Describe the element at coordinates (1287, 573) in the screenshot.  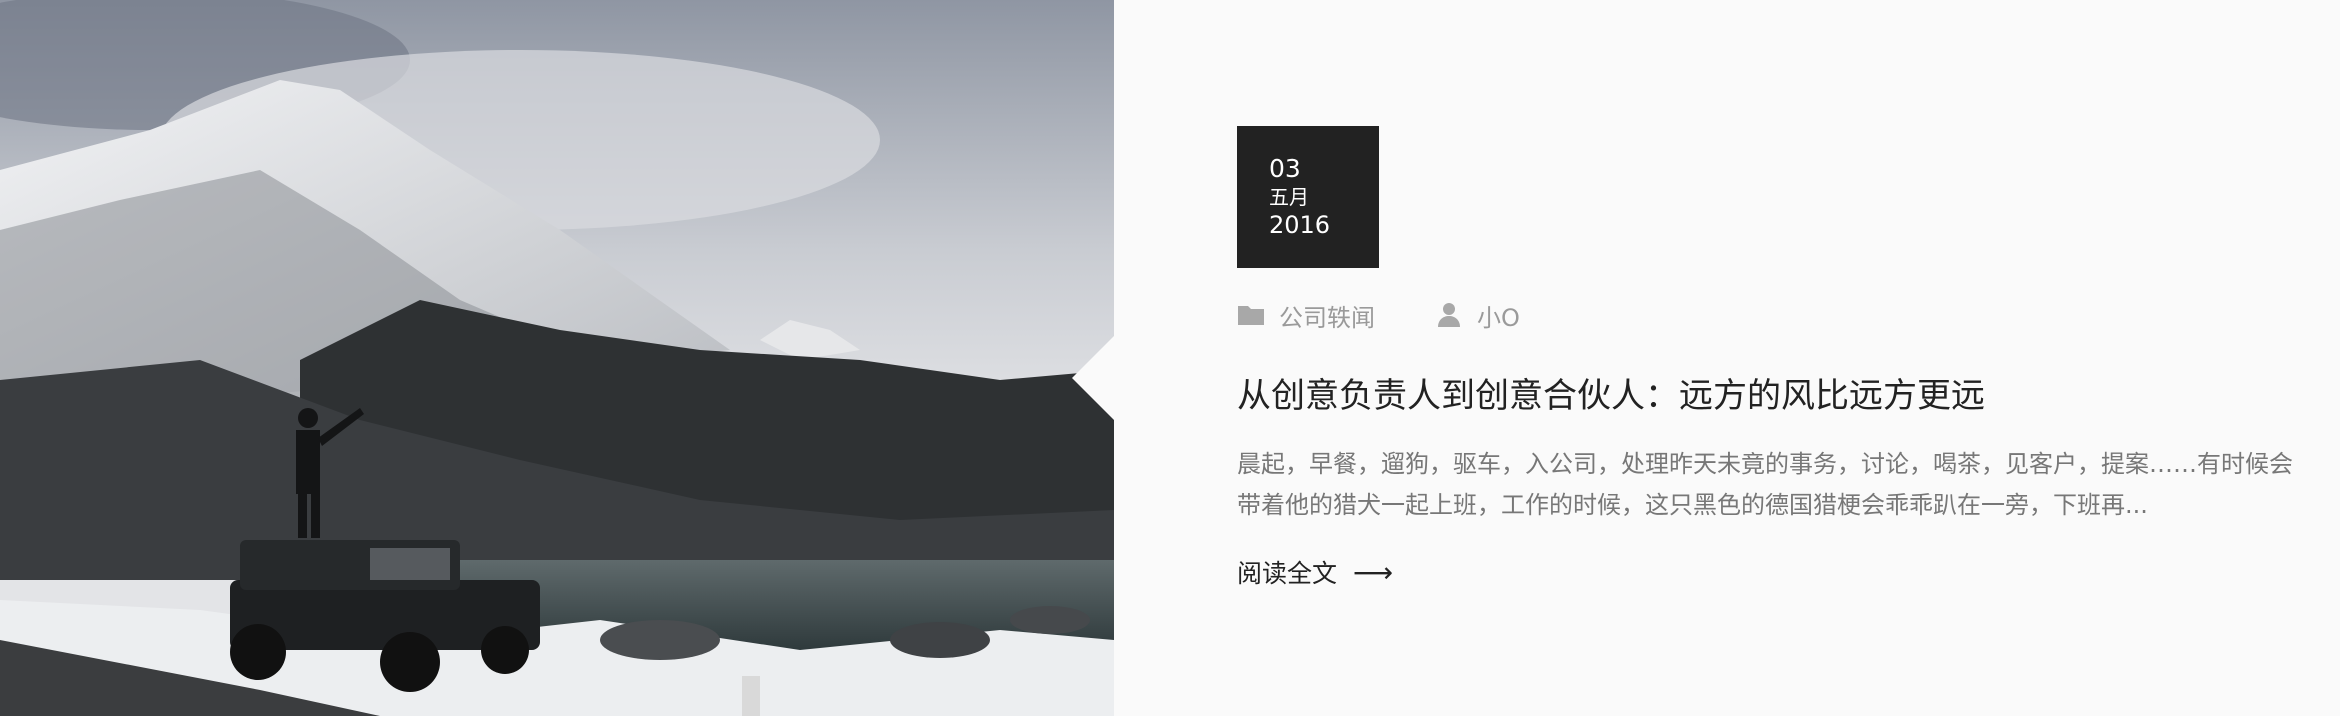
I see `read-more-label: 阅读全文` at that location.